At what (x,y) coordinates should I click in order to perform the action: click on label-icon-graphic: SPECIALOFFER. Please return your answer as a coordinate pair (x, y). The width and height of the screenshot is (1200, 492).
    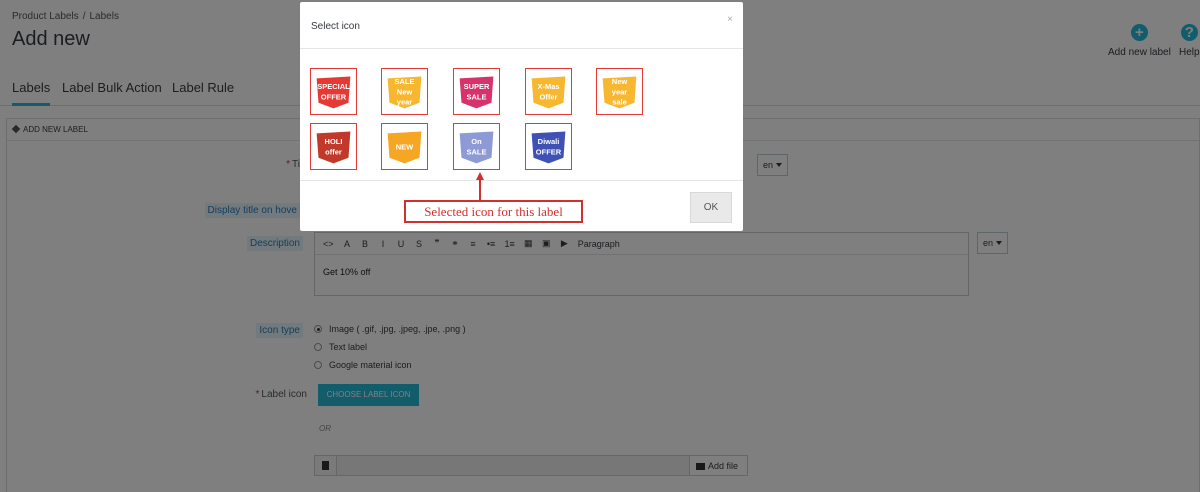
    Looking at the image, I should click on (333, 92).